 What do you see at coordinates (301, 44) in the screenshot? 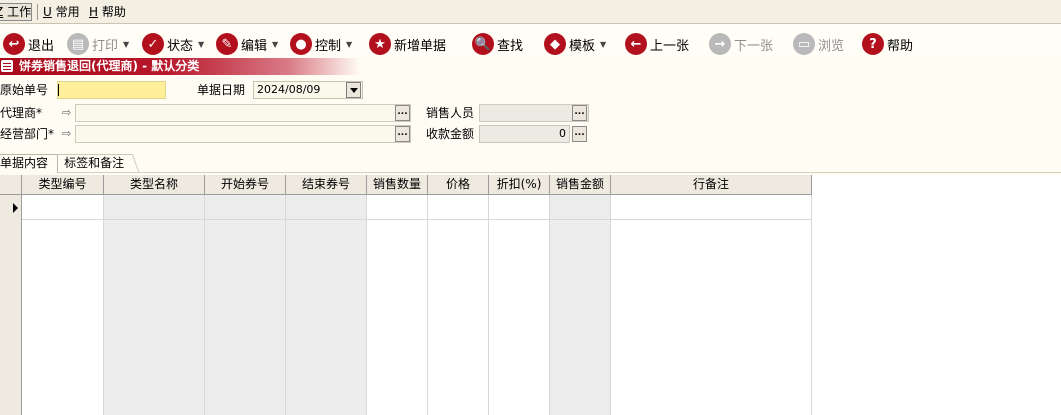
I see `user-icon: ●` at bounding box center [301, 44].